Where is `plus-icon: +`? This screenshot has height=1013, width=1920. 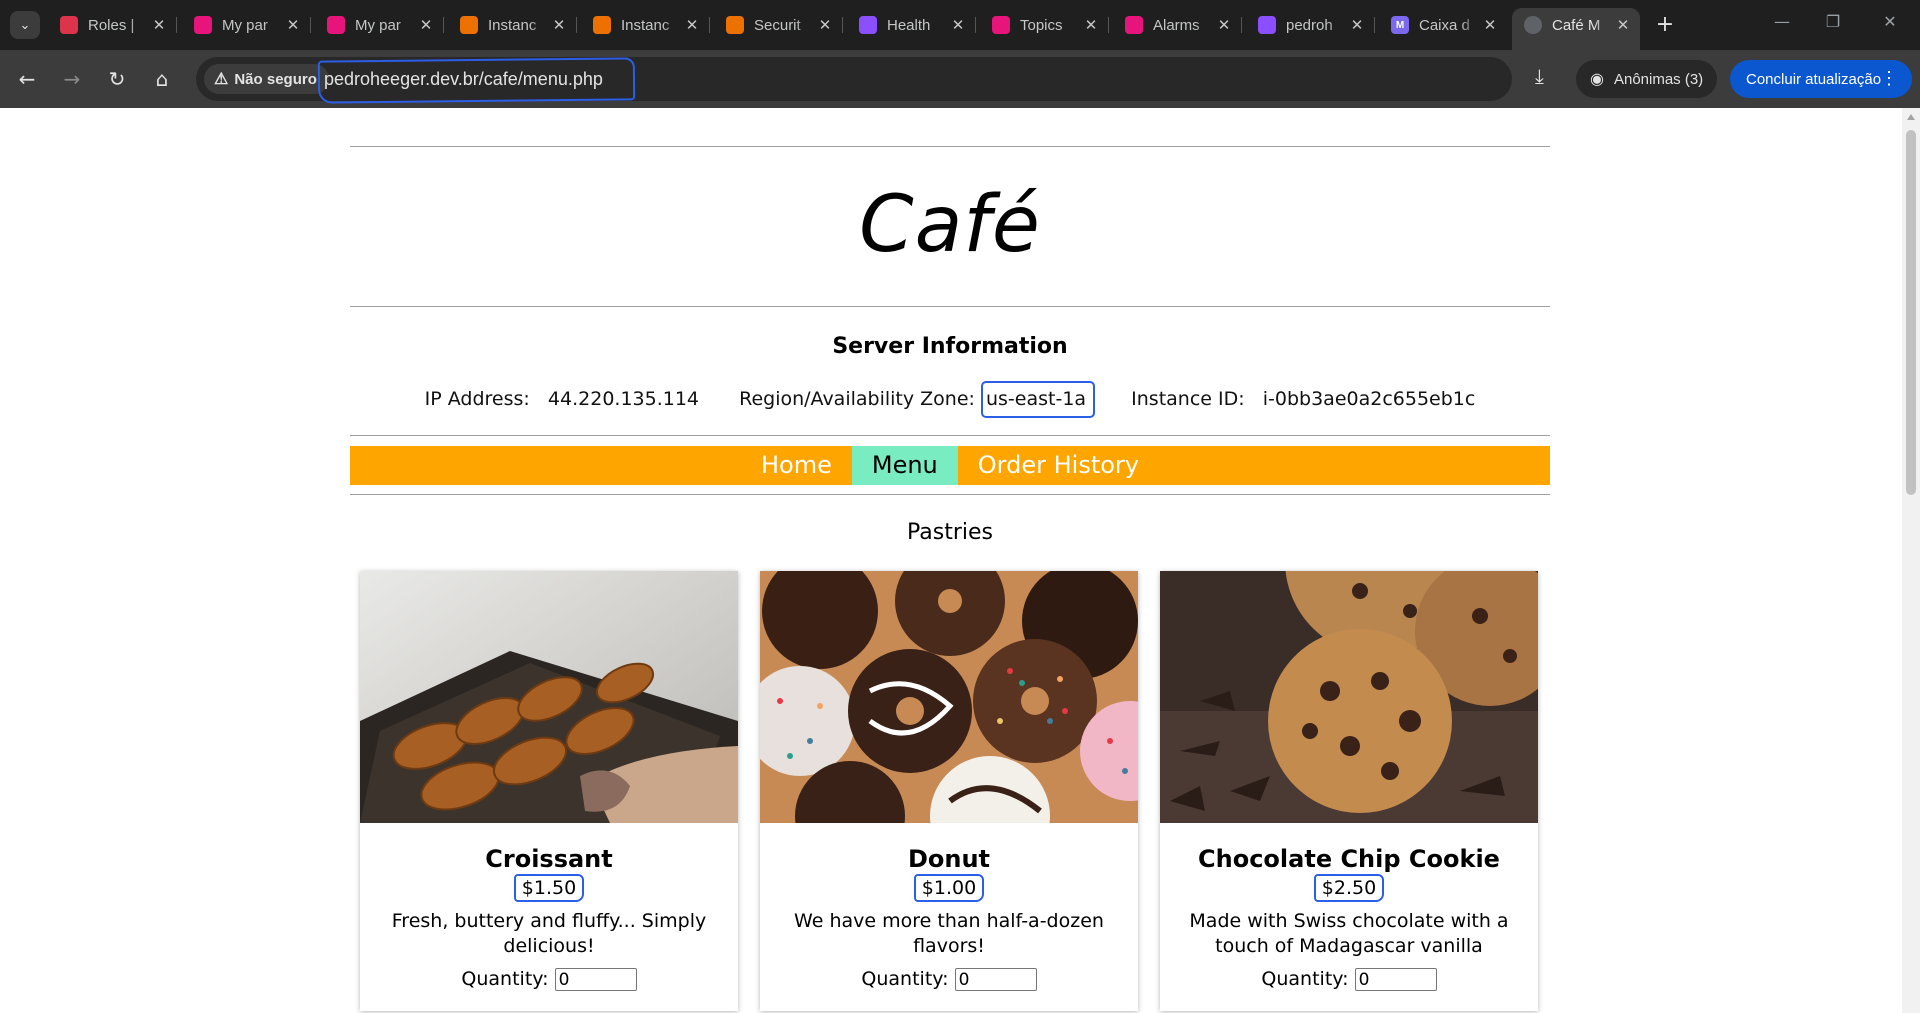 plus-icon: + is located at coordinates (1665, 24).